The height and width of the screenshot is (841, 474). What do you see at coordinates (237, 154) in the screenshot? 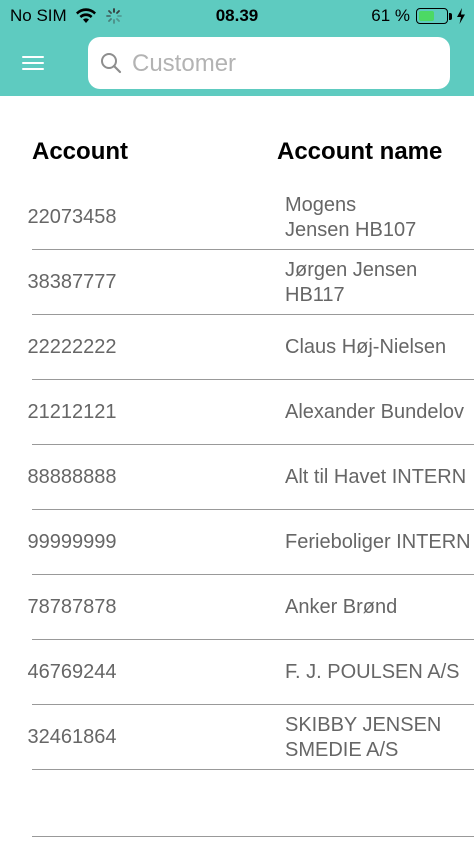
I see `table-header: Account Account name` at bounding box center [237, 154].